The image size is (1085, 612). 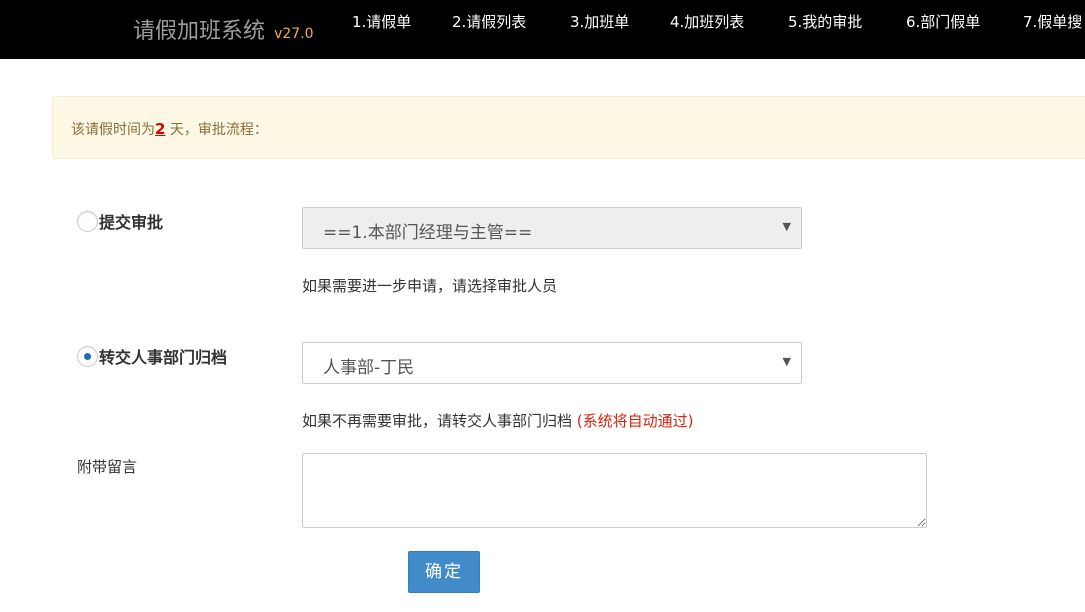 What do you see at coordinates (635, 421) in the screenshot?
I see `auto-pass-note: (系统将自动通过)` at bounding box center [635, 421].